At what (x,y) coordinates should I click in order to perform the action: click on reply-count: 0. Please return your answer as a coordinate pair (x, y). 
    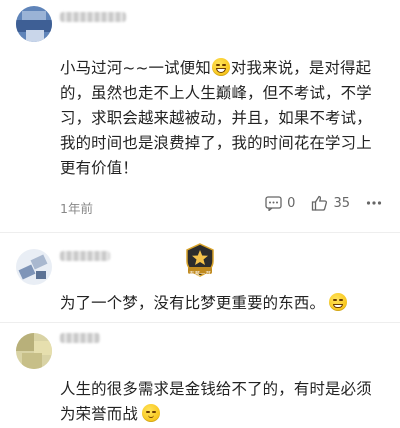
    Looking at the image, I should click on (291, 203).